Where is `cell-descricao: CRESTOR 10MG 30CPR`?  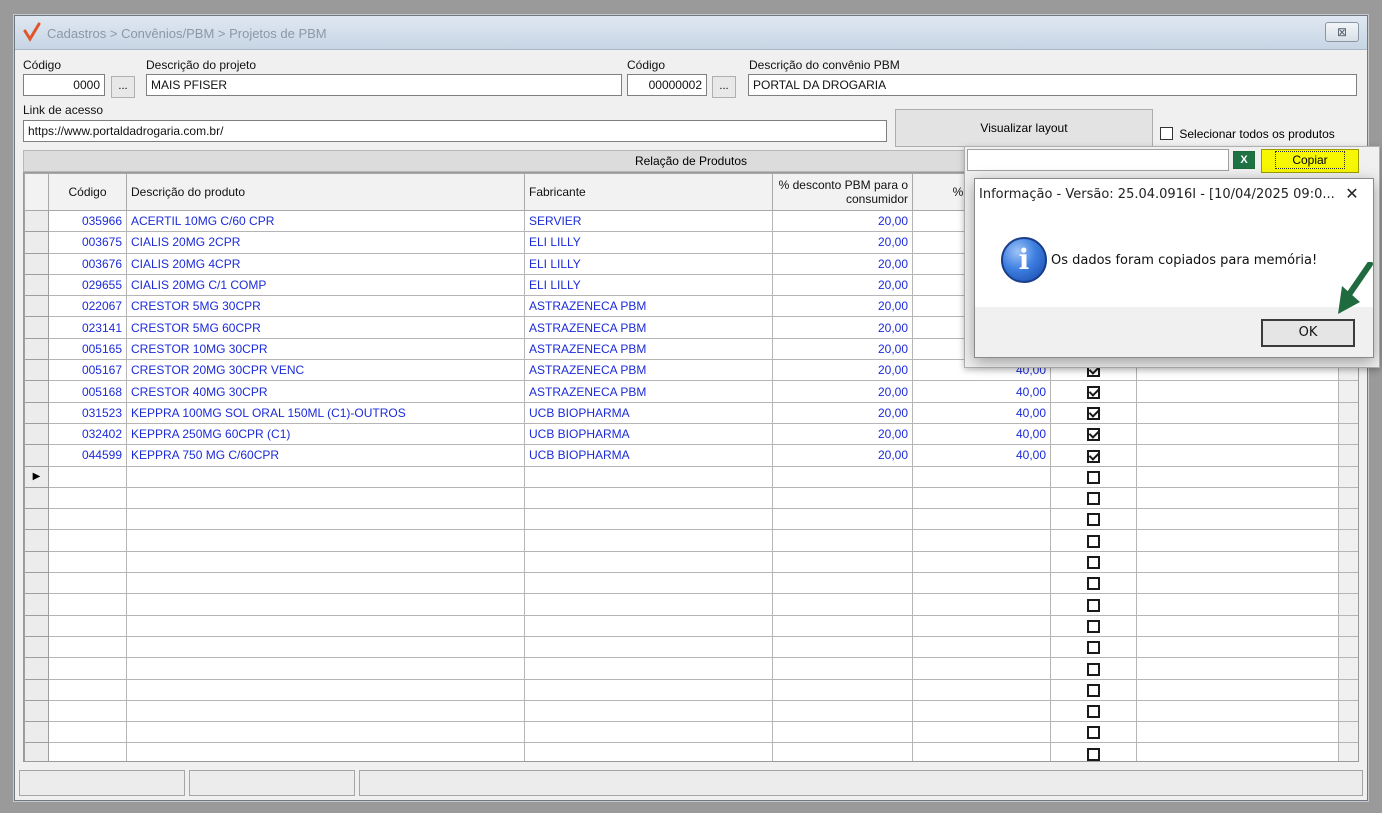 cell-descricao: CRESTOR 10MG 30CPR is located at coordinates (325, 349).